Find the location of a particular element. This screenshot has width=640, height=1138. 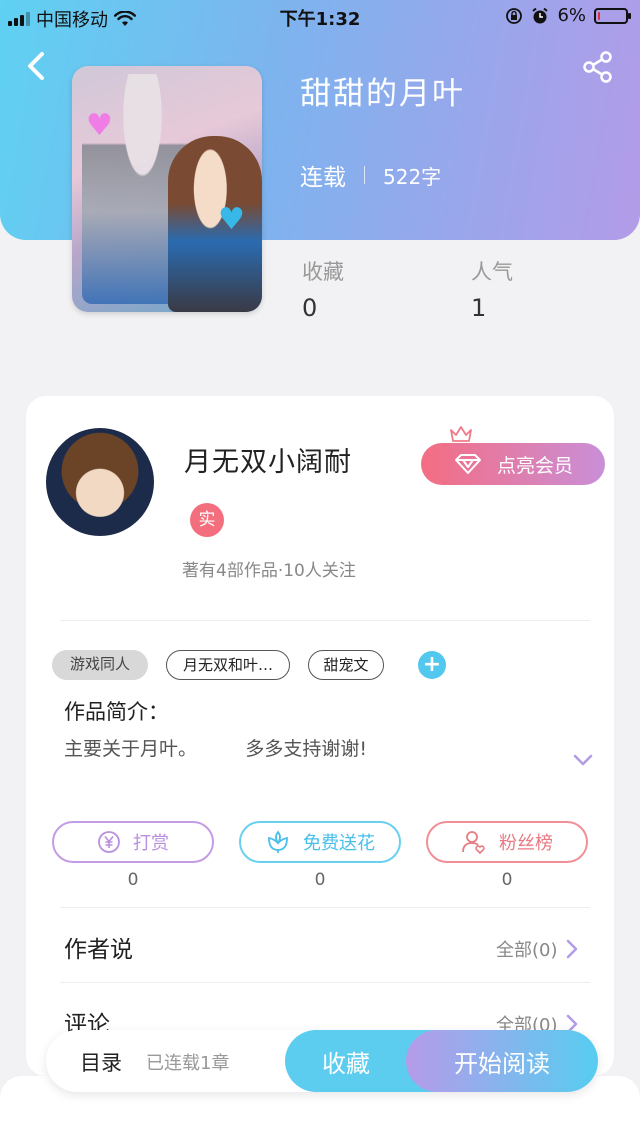

stat-value: 0 is located at coordinates (310, 308).